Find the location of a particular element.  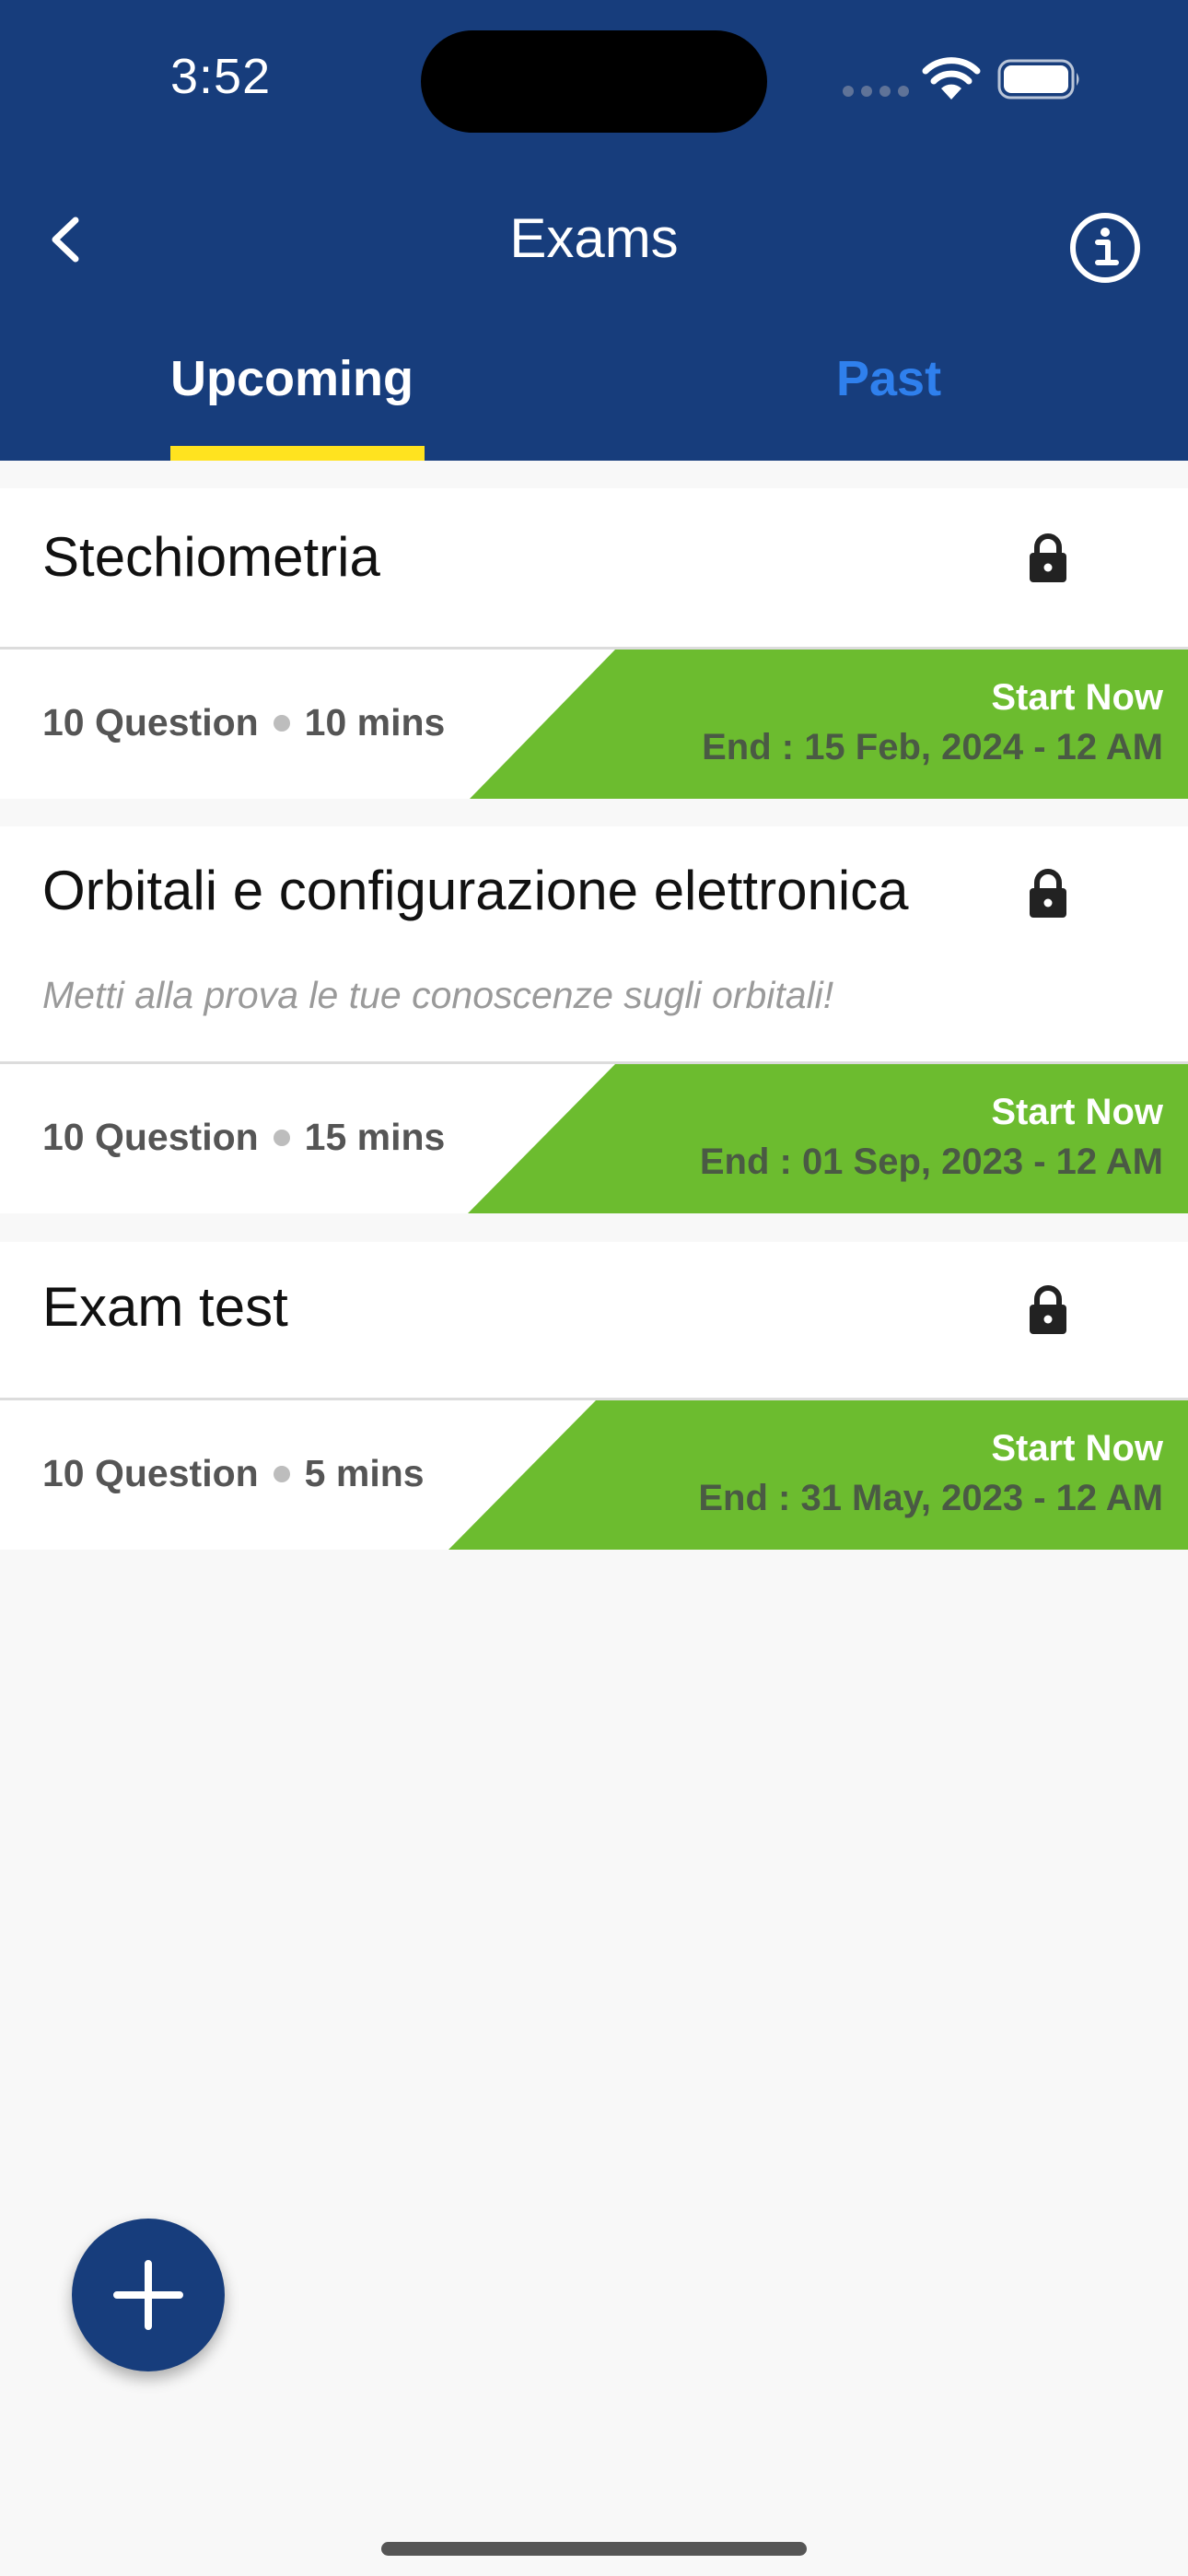

exam-duration: 5 mins is located at coordinates (364, 1473).